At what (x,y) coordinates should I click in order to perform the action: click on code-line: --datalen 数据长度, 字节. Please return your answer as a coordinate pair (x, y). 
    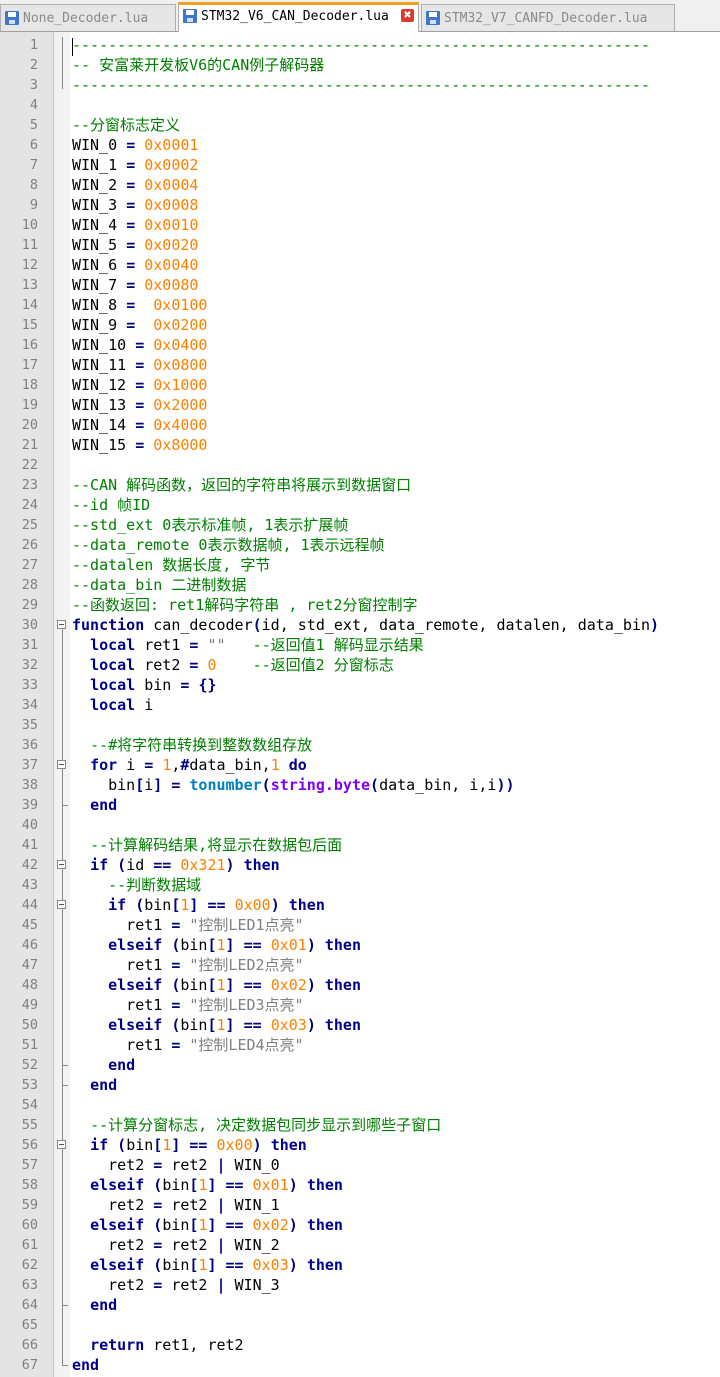
    Looking at the image, I should click on (171, 565).